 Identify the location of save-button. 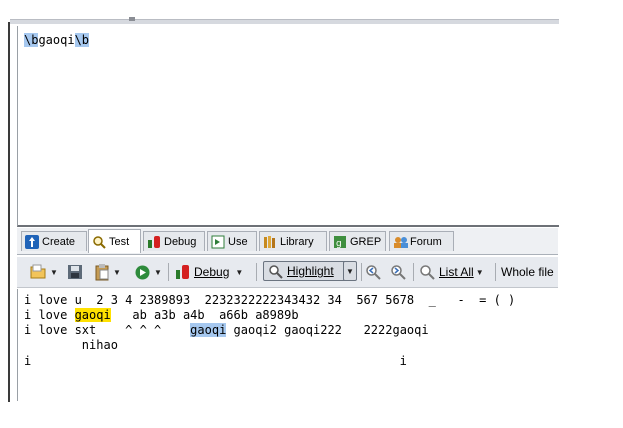
(75, 272).